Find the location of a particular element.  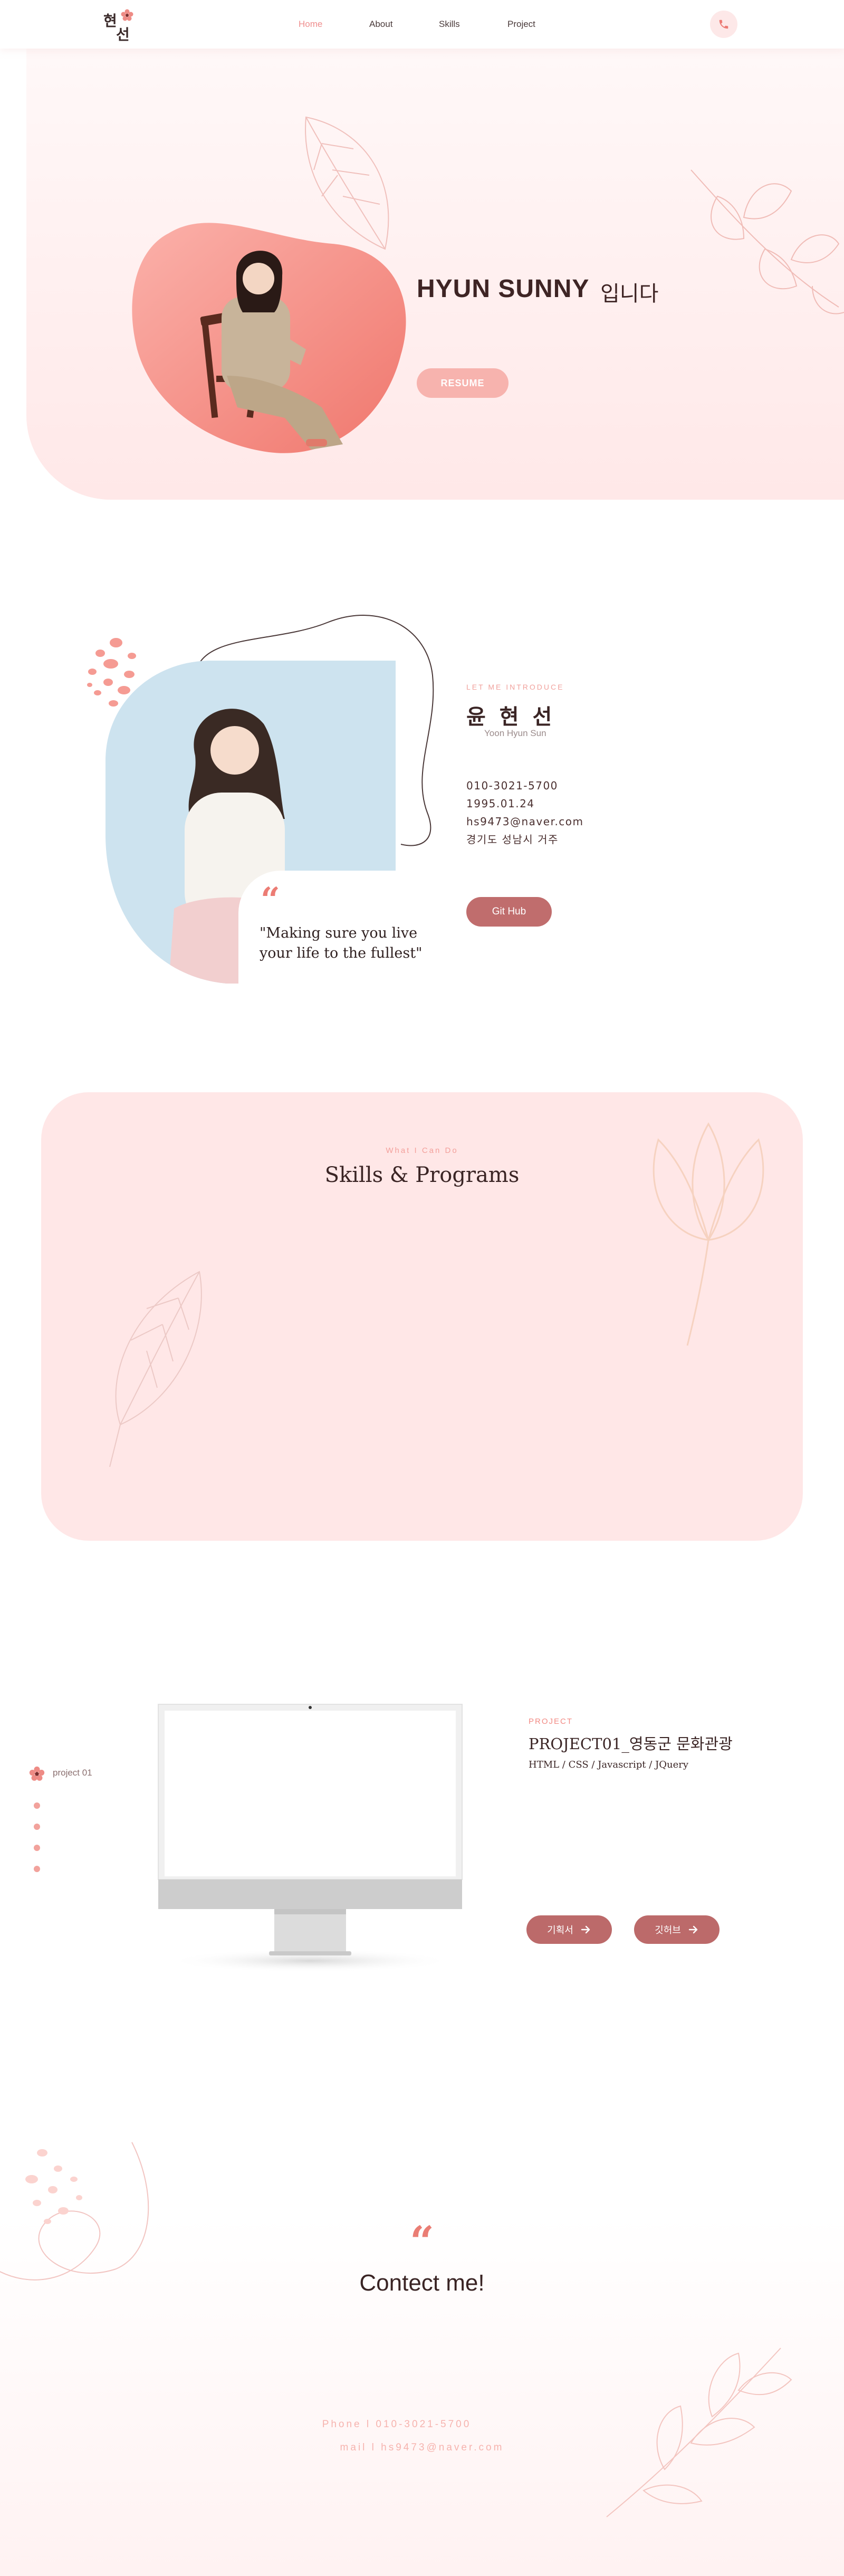

quote-mark-icon: “ is located at coordinates (270, 900).